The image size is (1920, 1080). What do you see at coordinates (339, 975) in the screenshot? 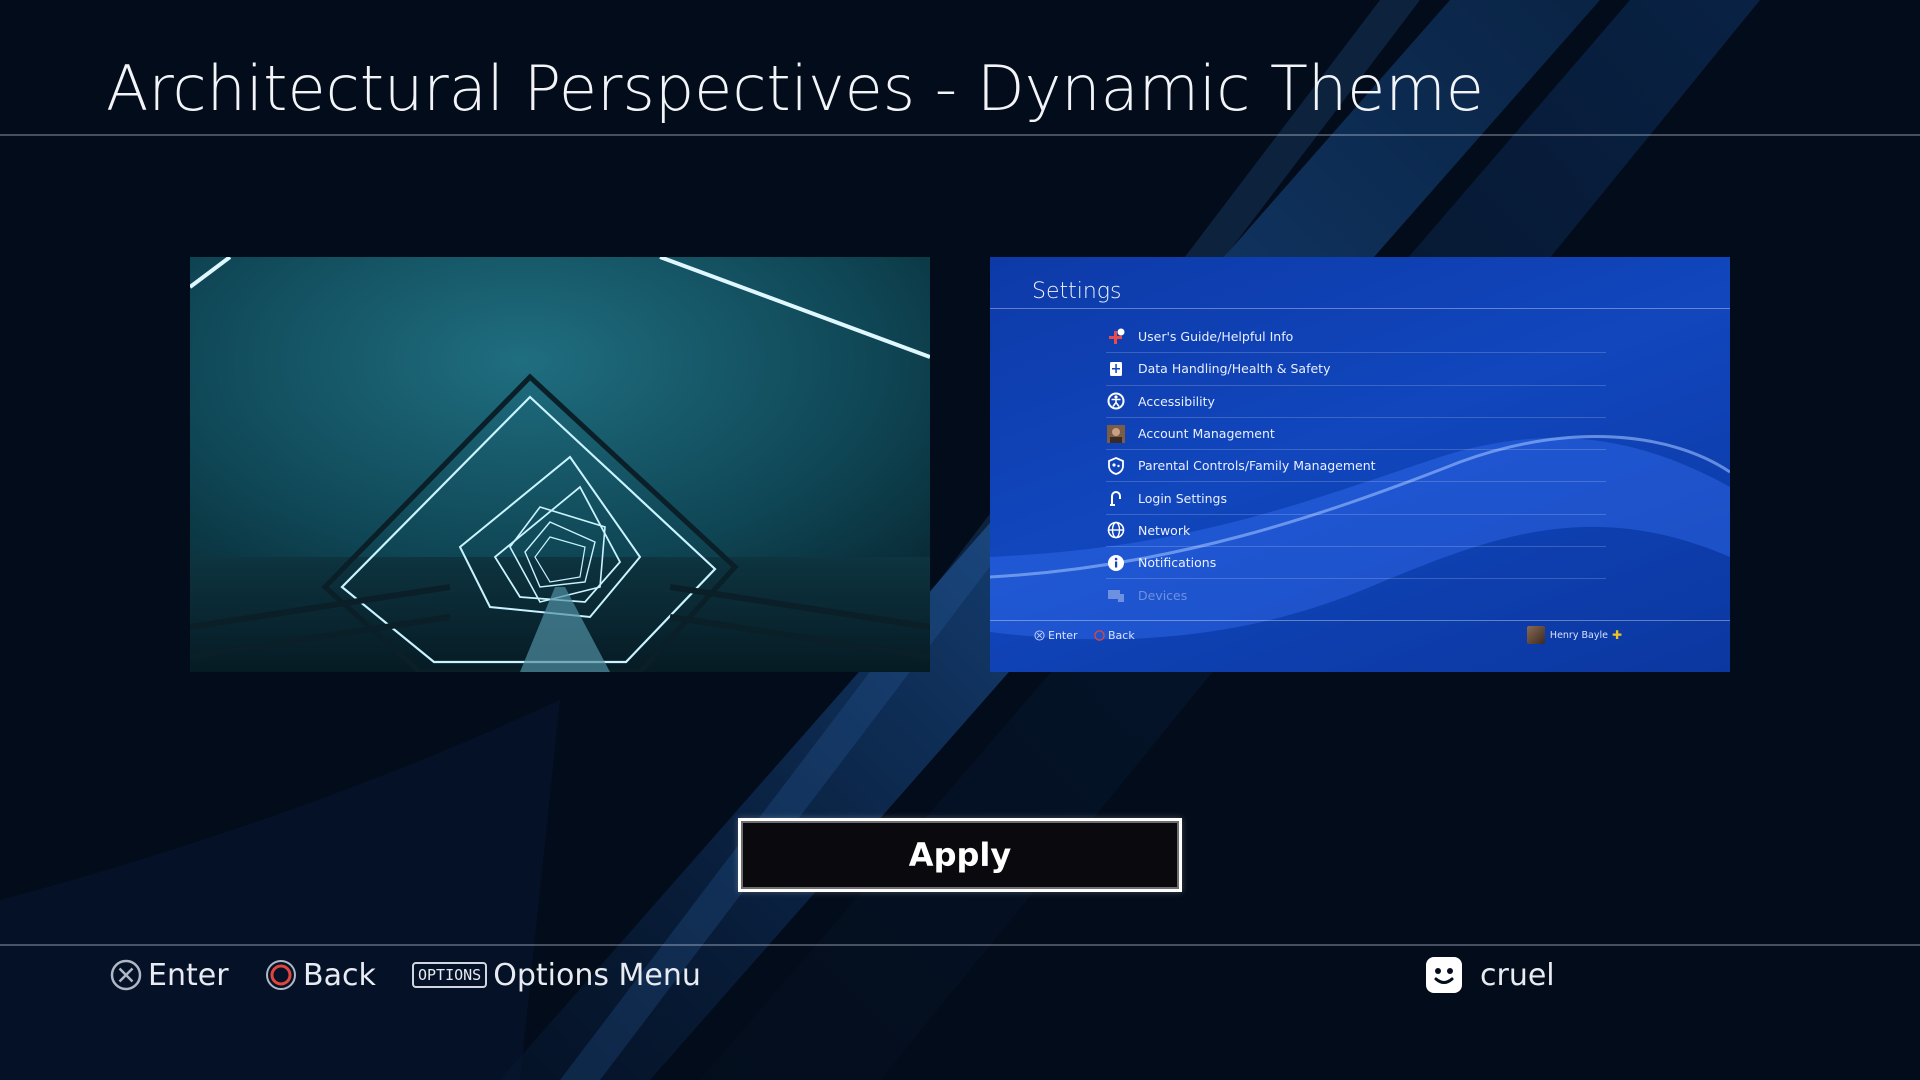
I see `hint-back-label: Back` at bounding box center [339, 975].